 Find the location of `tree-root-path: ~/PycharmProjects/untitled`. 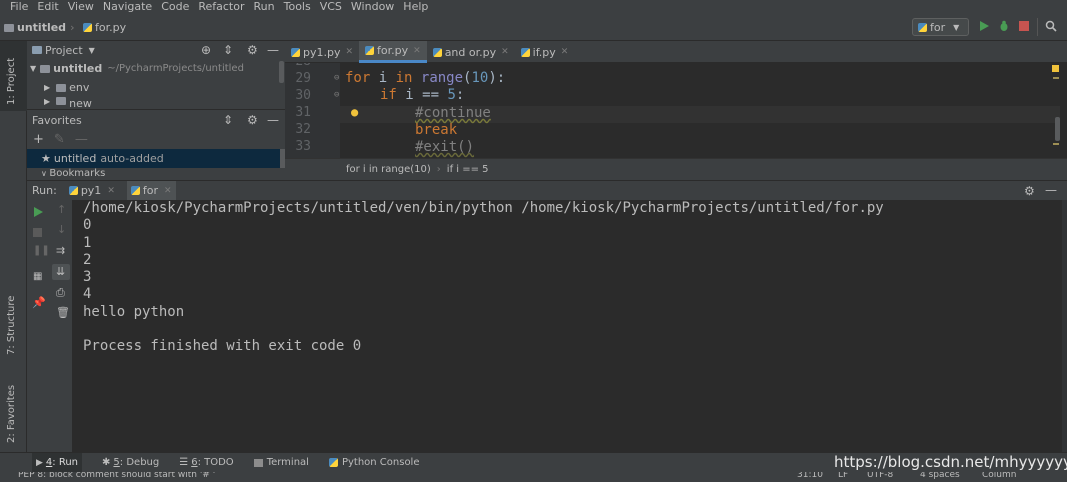

tree-root-path: ~/PycharmProjects/untitled is located at coordinates (175, 68).